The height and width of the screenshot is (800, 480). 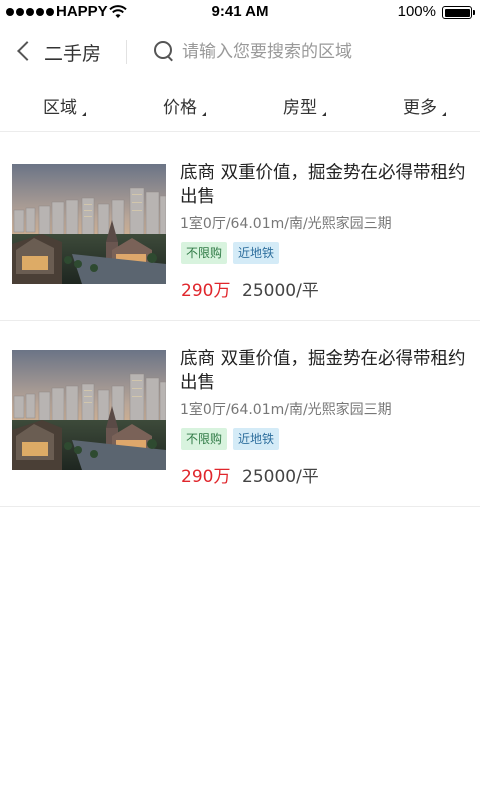 I want to click on filter-more: 更多, so click(x=420, y=105).